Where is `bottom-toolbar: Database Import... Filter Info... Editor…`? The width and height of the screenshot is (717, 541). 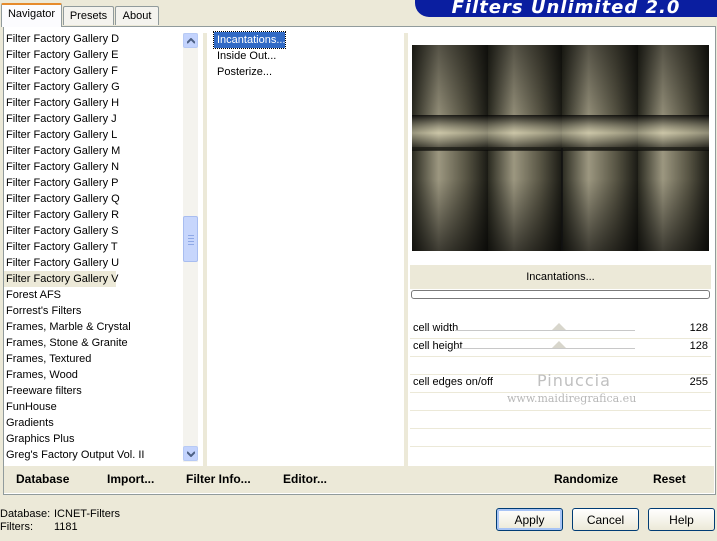
bottom-toolbar: Database Import... Filter Info... Editor… is located at coordinates (359, 479).